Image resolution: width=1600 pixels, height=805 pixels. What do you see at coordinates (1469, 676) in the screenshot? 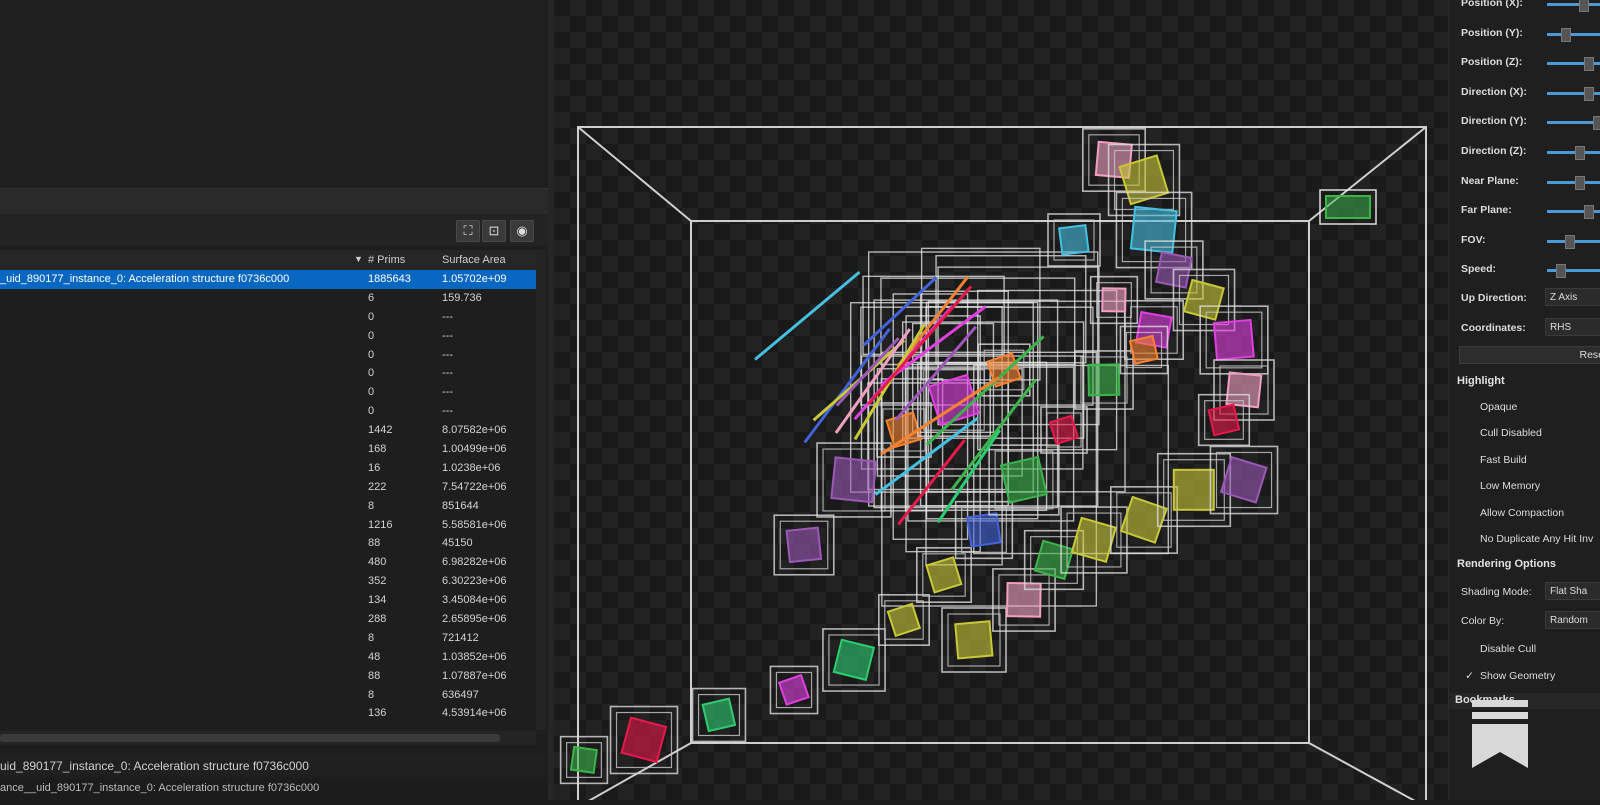
I see `checkbox-icon: ✓` at bounding box center [1469, 676].